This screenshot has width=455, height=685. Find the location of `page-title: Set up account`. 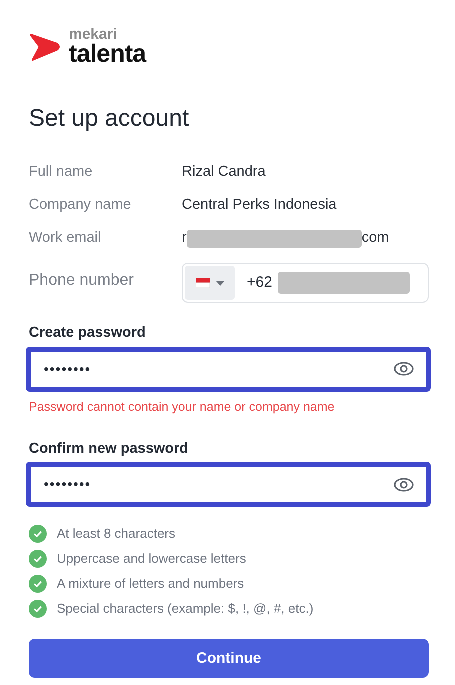

page-title: Set up account is located at coordinates (109, 119).